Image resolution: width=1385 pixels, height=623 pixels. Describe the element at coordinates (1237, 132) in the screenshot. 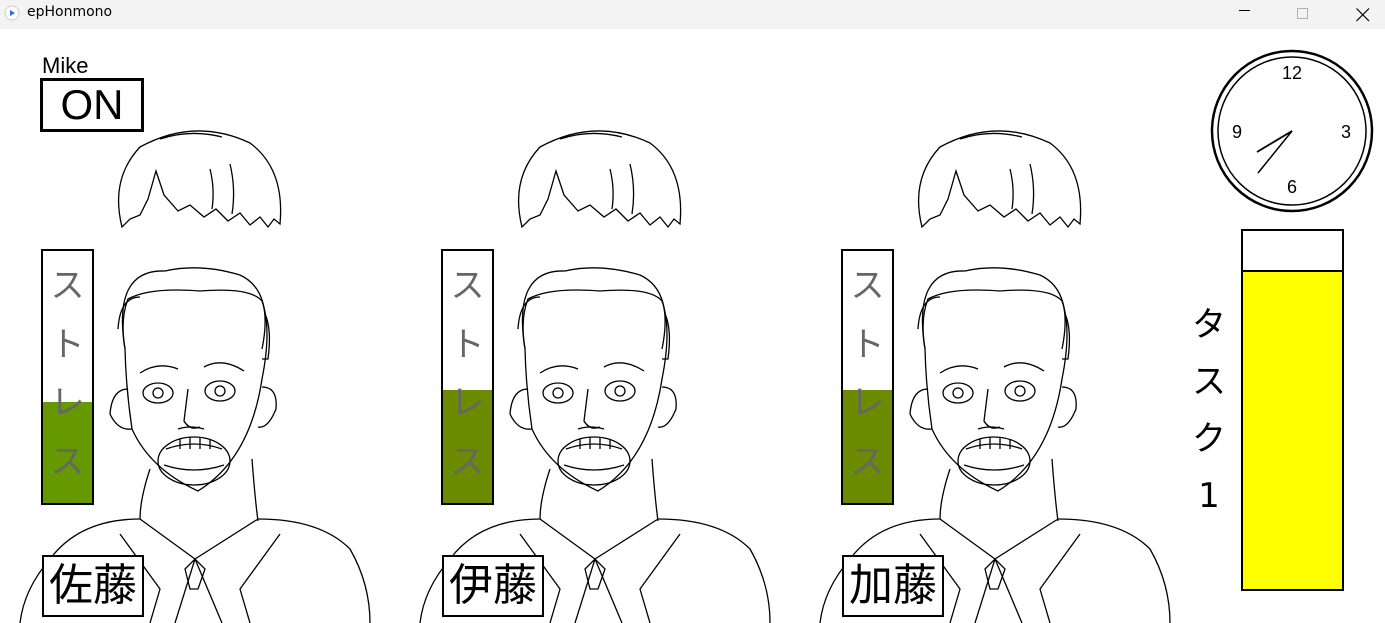

I see `clock-number-9: 9` at that location.